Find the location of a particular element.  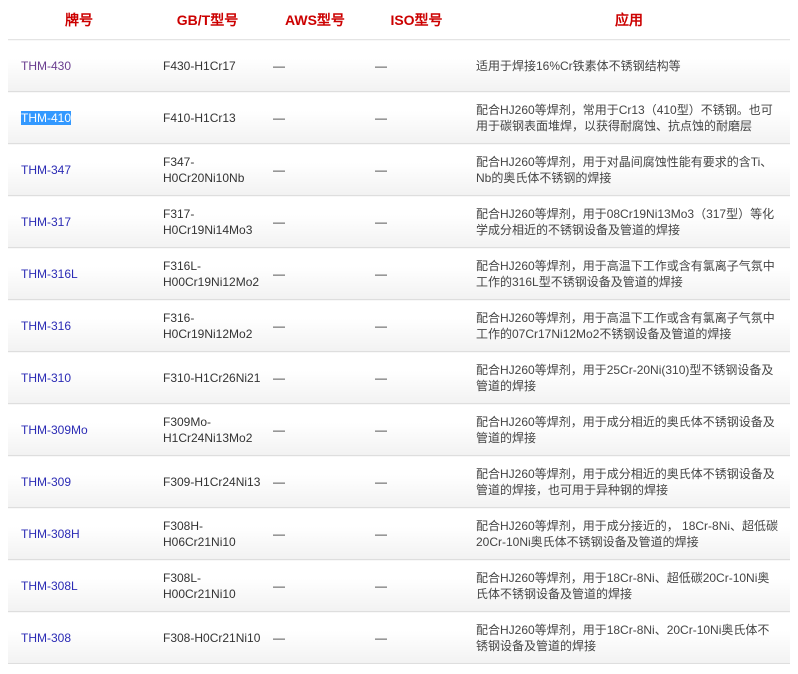

grade-cell: THM-308H is located at coordinates (79, 533).